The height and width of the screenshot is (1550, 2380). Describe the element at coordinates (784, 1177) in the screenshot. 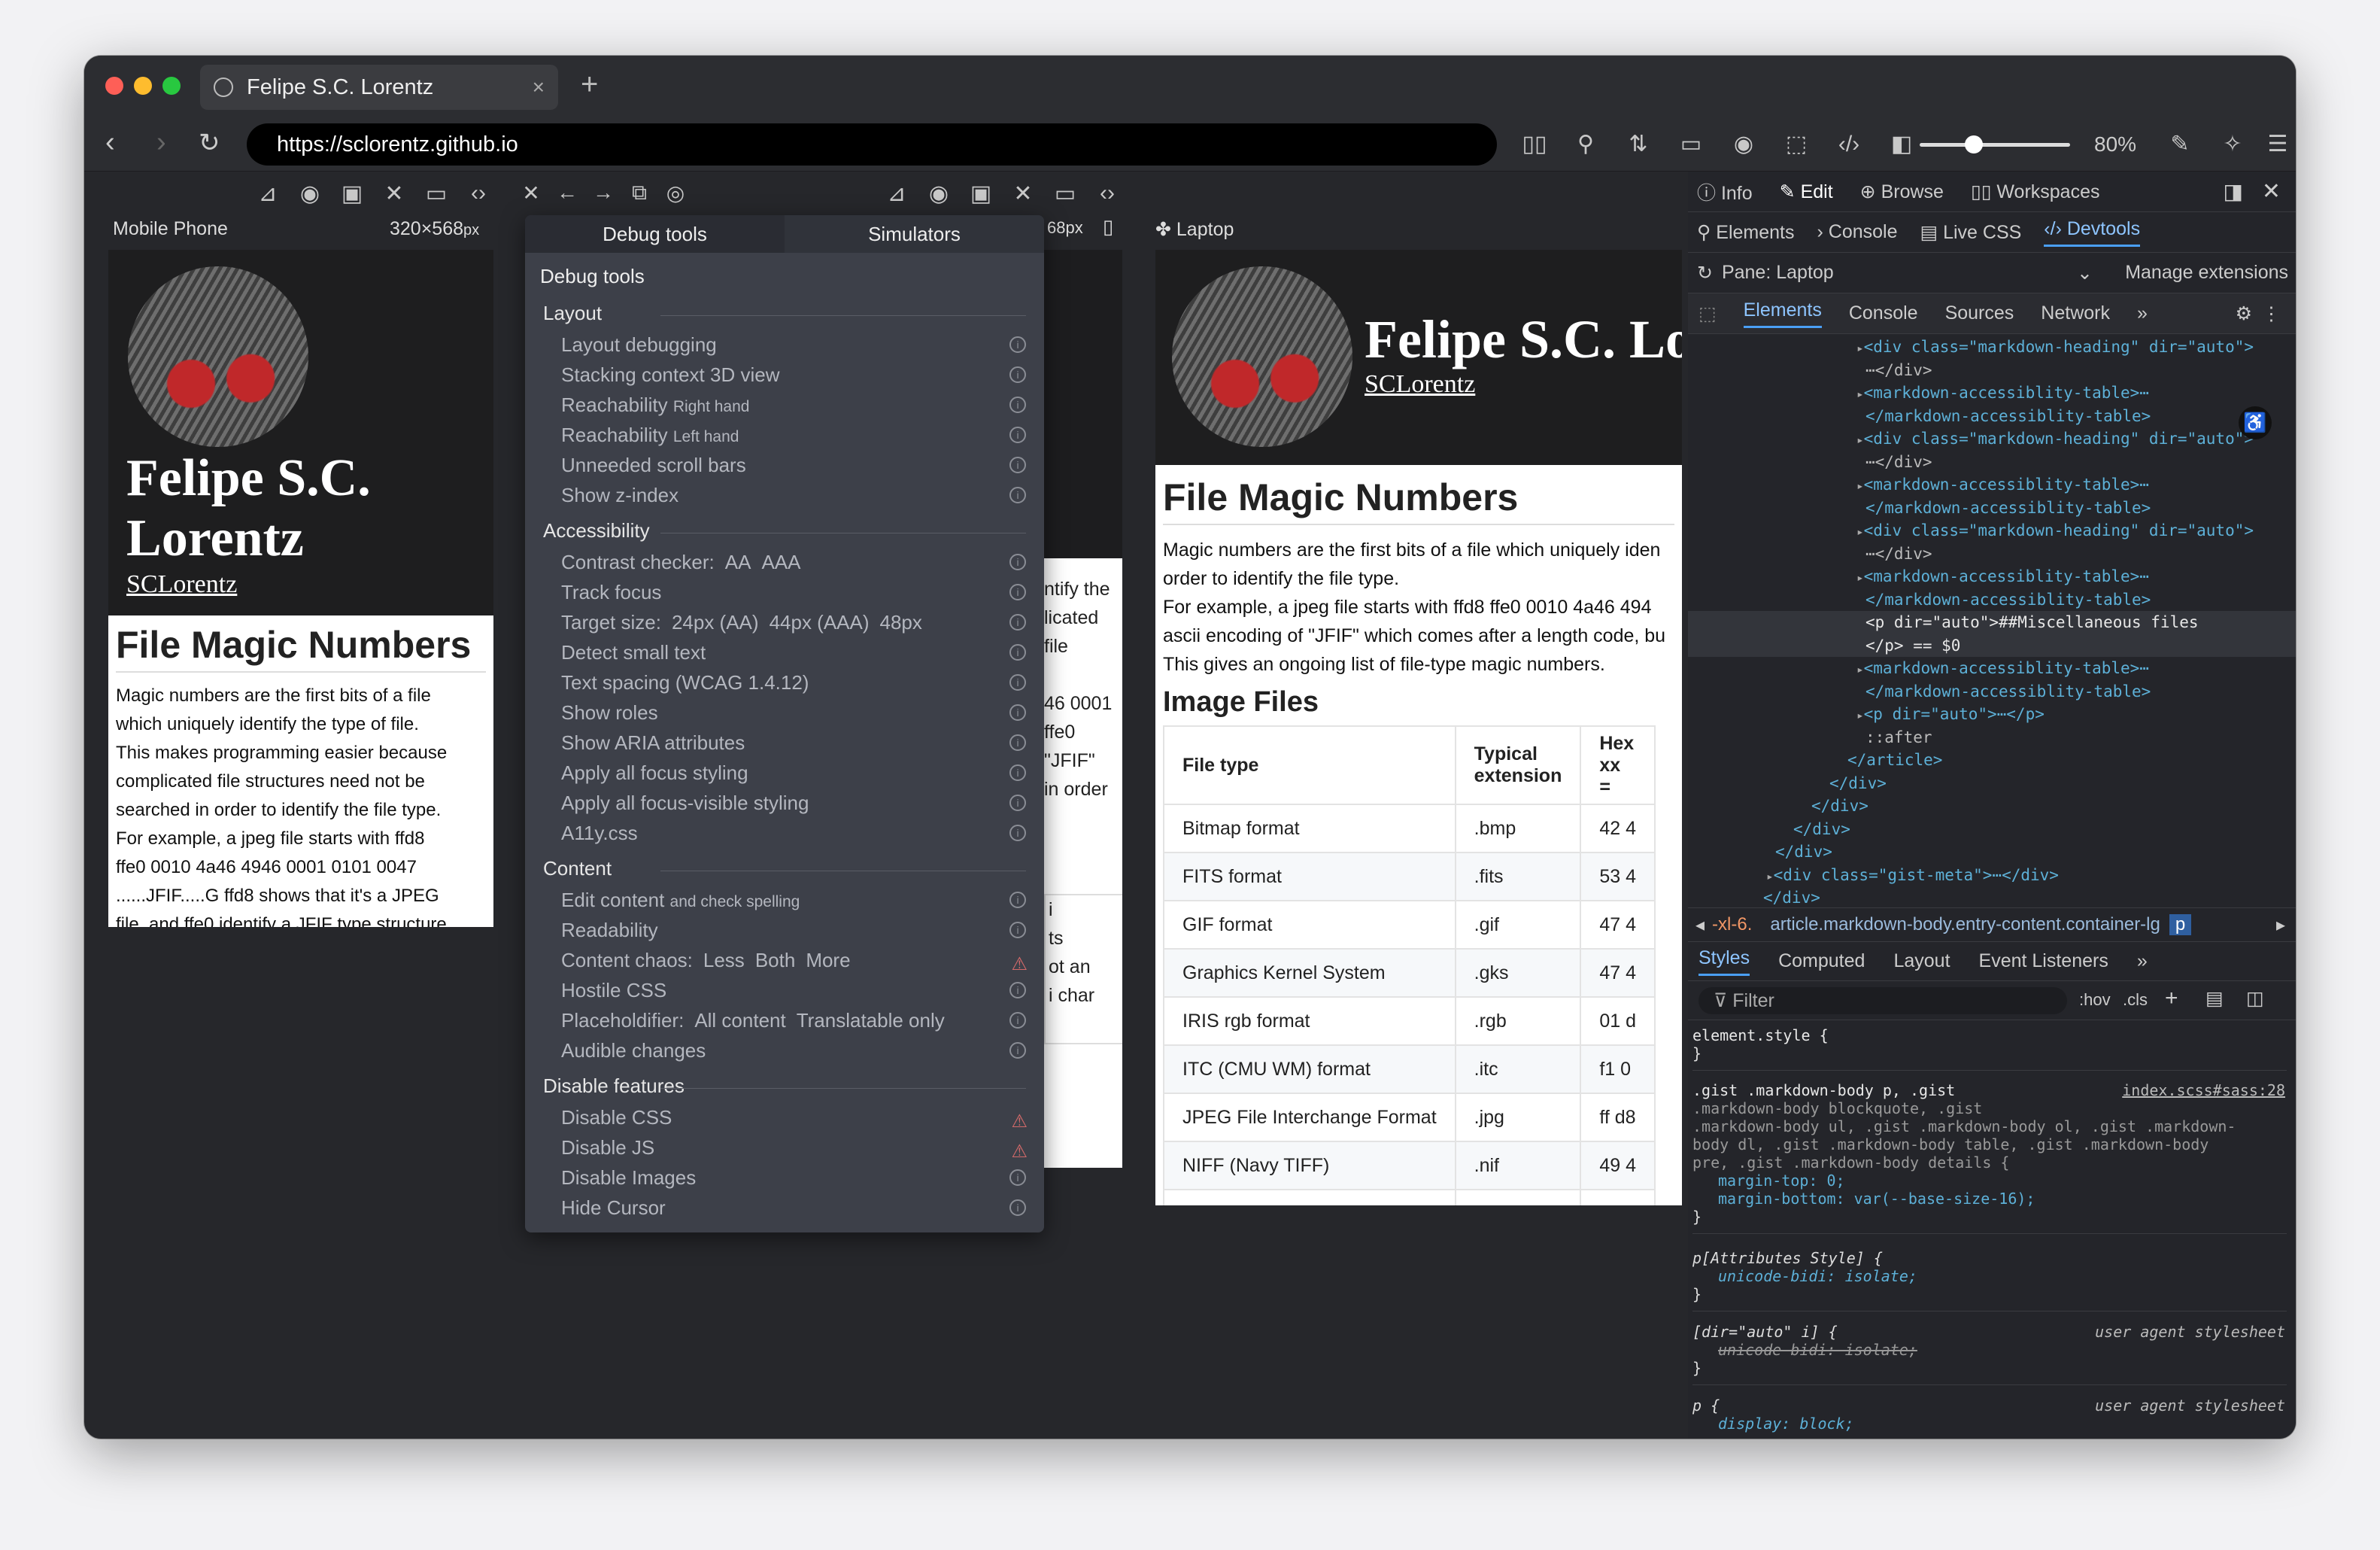

I see `debug-item: Disable Images i` at that location.